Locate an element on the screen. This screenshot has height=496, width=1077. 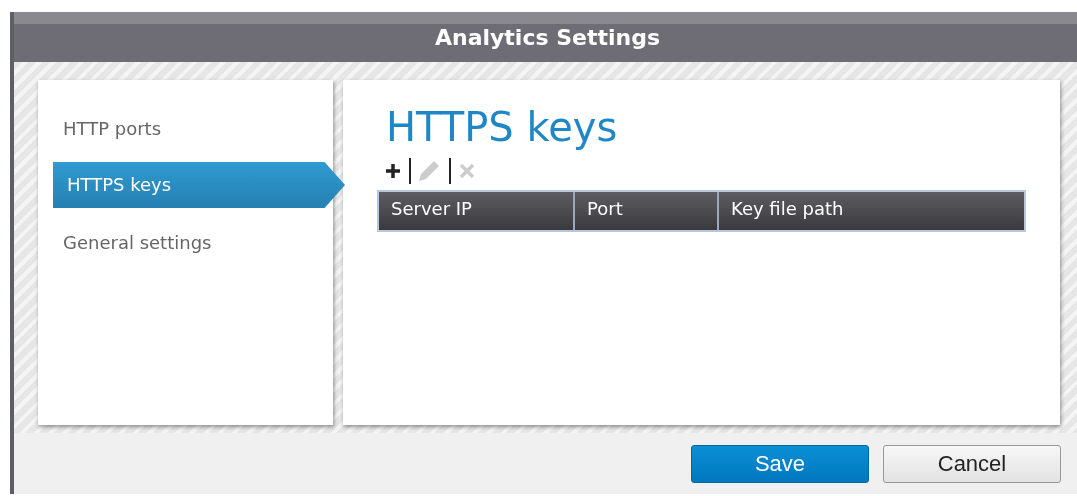
window-title: Analytics Settings is located at coordinates (547, 37).